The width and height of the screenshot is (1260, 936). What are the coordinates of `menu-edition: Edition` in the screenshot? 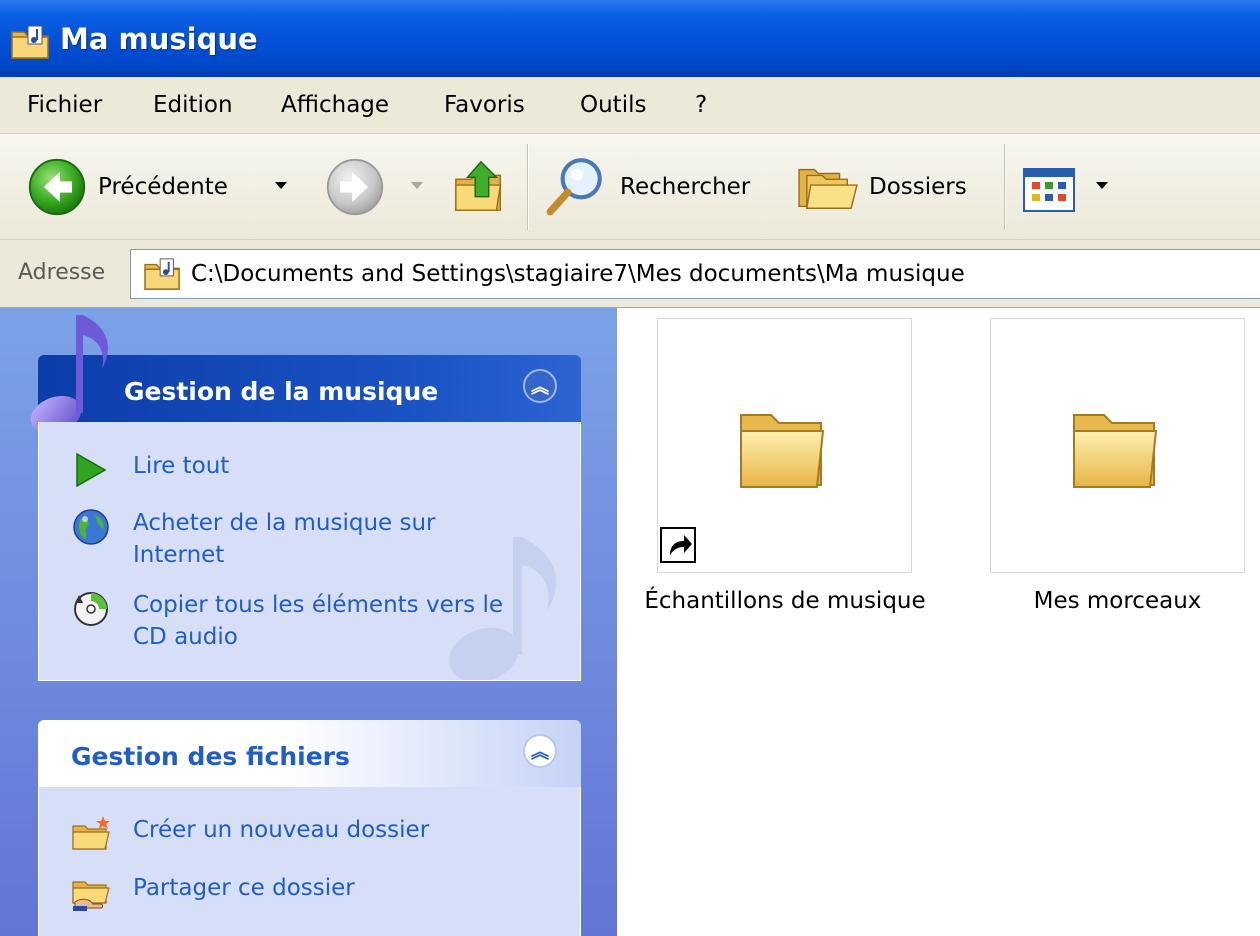 It's located at (193, 105).